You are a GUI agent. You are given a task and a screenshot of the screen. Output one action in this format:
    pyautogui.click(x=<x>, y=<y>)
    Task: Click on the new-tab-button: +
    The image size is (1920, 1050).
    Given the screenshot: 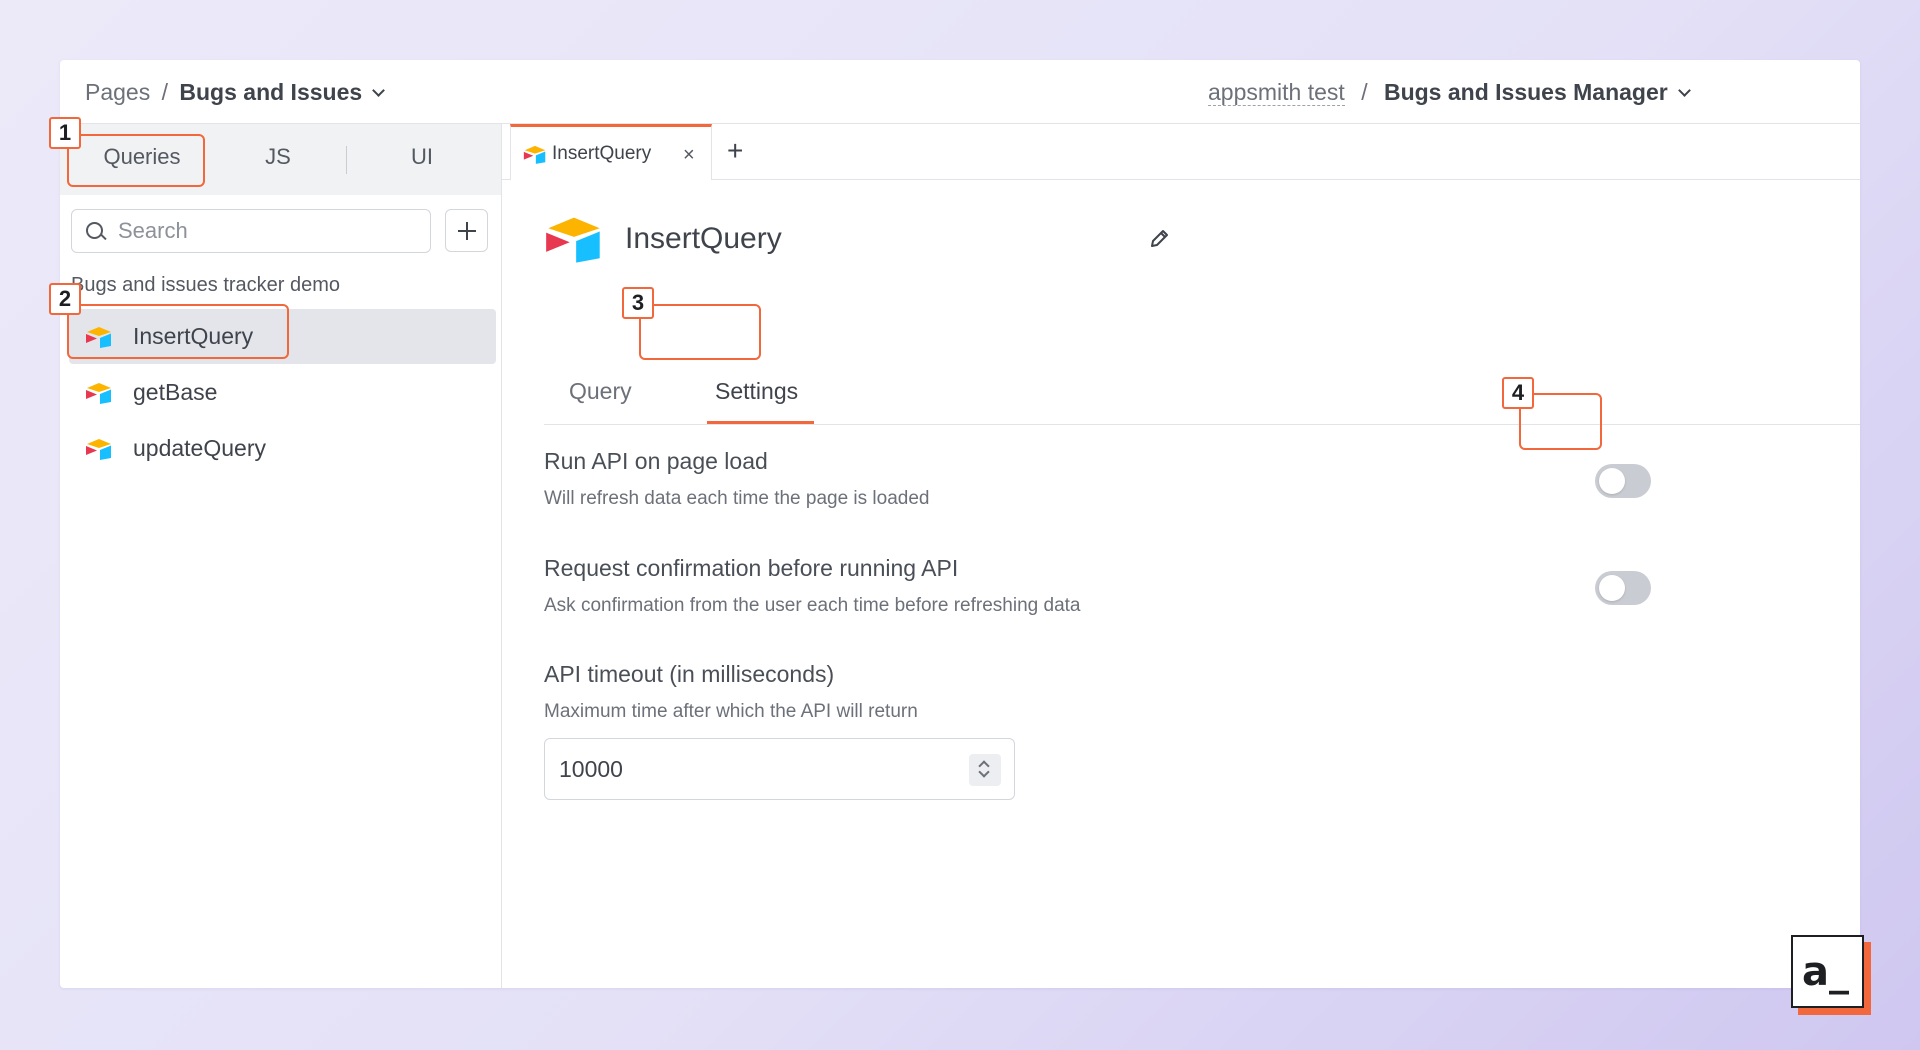 What is the action you would take?
    pyautogui.click(x=735, y=151)
    